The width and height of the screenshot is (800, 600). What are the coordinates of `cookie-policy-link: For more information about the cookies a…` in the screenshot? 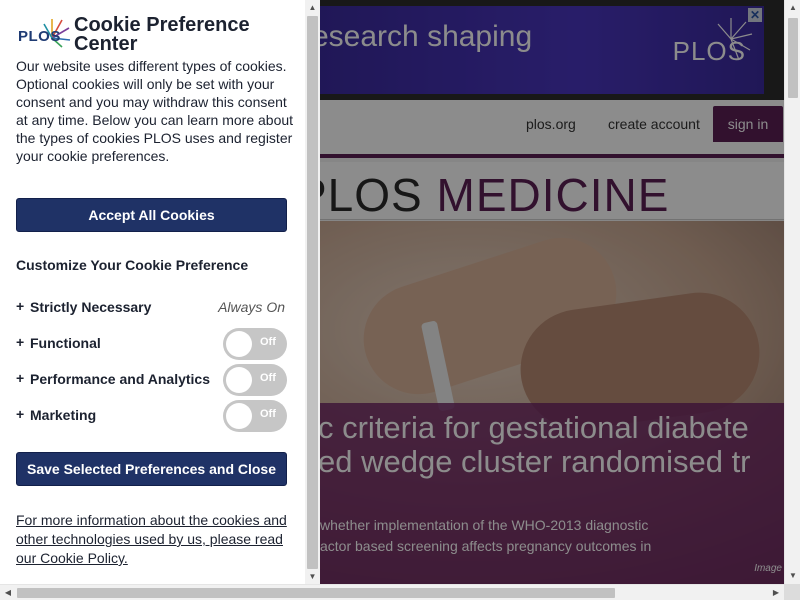 It's located at (156, 539).